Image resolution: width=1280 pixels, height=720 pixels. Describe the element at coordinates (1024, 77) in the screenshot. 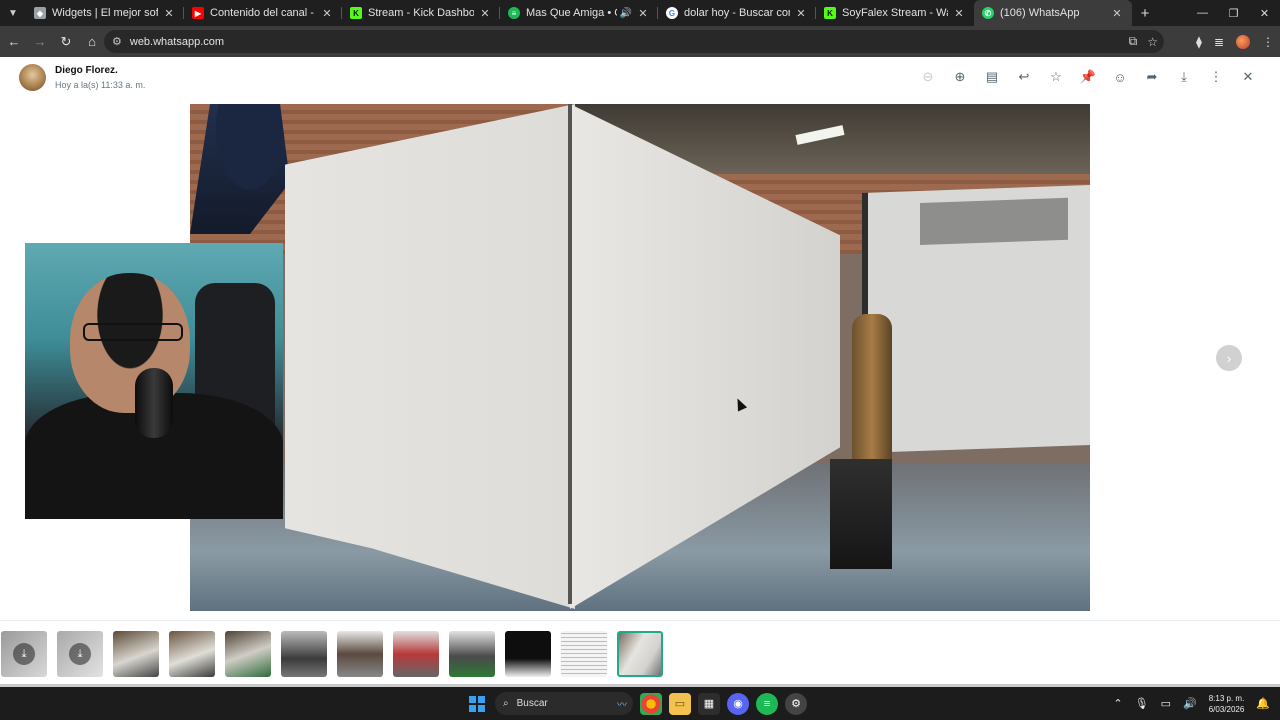

I see `reply-icon: ↩` at that location.